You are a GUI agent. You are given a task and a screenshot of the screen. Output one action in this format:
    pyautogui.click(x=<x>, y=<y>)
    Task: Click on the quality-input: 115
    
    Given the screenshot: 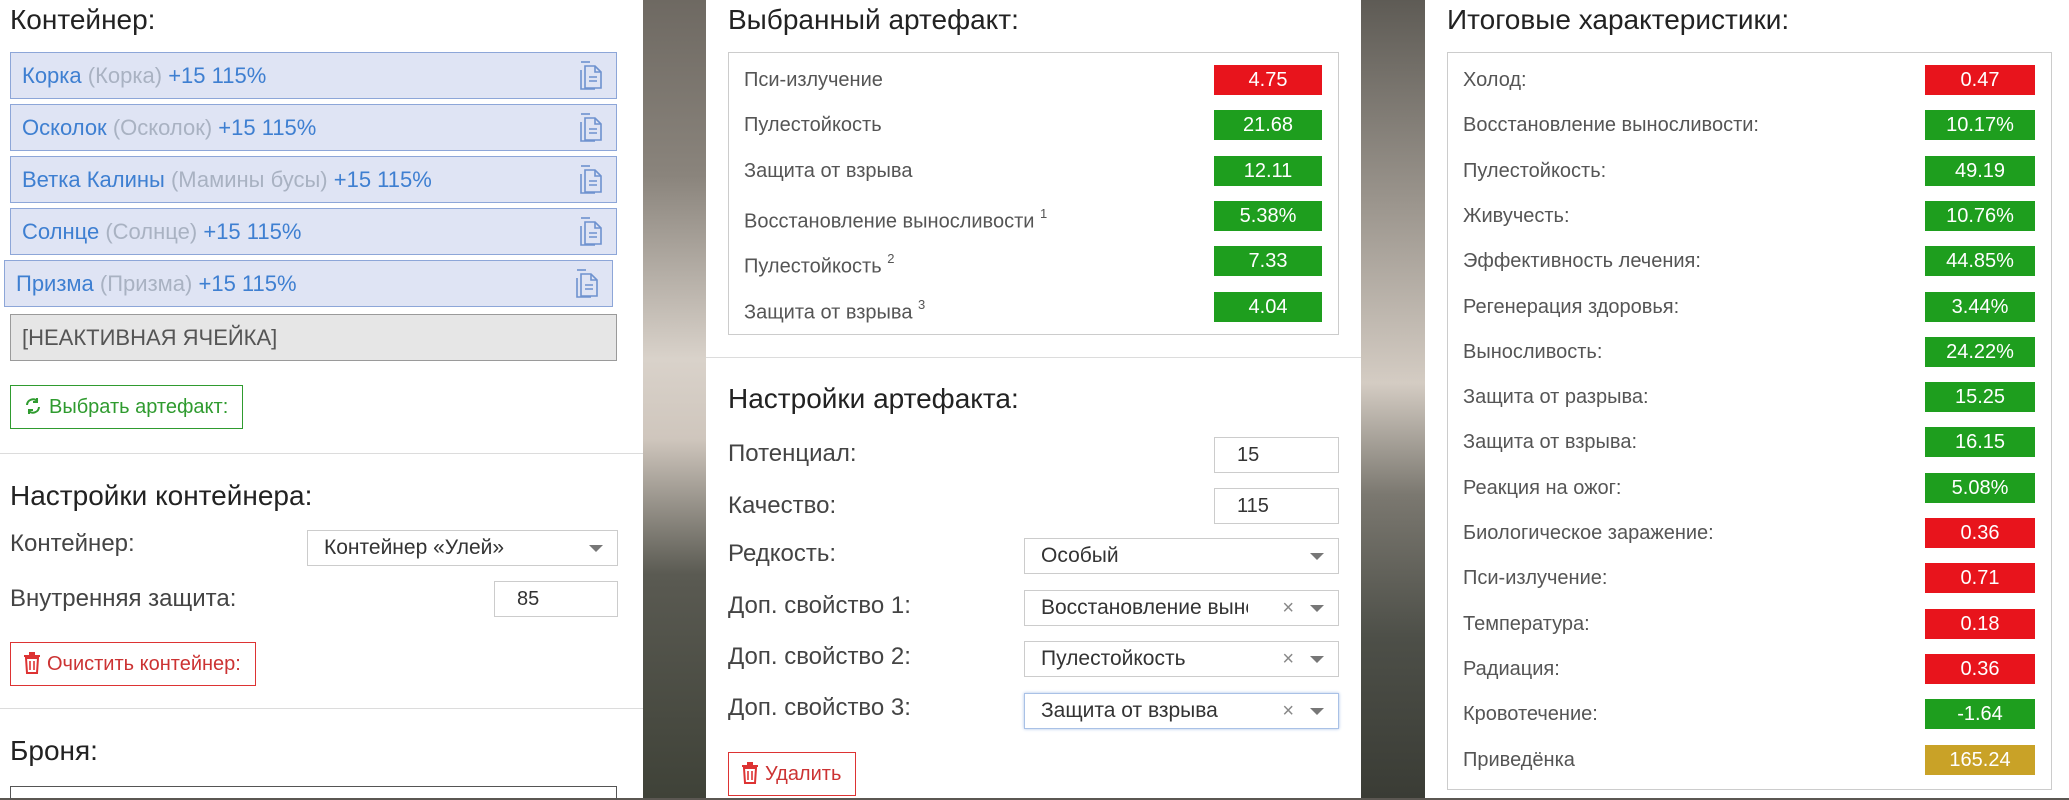 What is the action you would take?
    pyautogui.click(x=1276, y=506)
    